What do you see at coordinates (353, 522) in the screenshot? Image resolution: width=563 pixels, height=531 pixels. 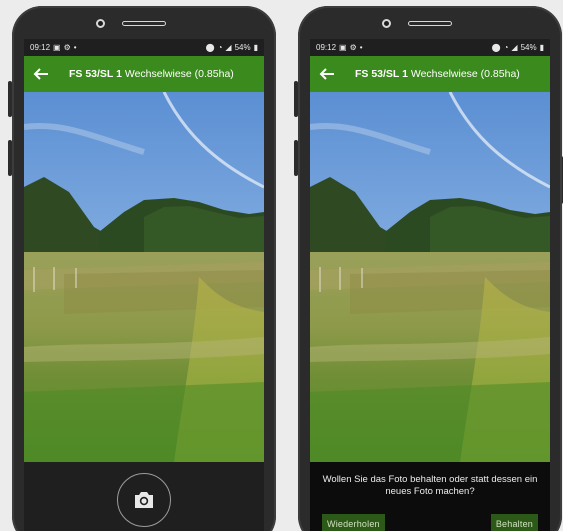 I see `retake-button: Wiederholen` at bounding box center [353, 522].